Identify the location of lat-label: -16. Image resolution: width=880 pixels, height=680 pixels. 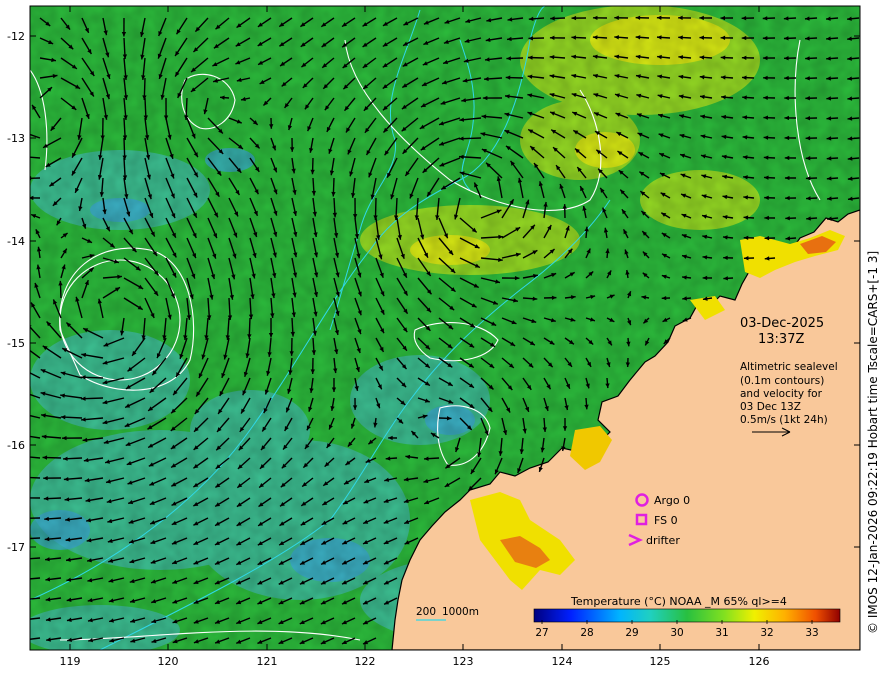
(16, 445).